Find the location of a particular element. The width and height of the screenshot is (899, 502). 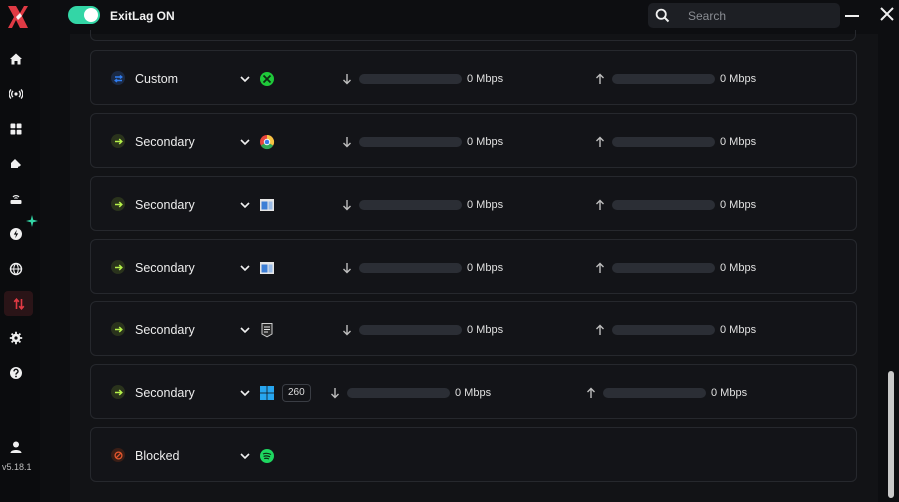

rule-row: Secondary 260 0 Mbps 0 Mbps is located at coordinates (473, 391).